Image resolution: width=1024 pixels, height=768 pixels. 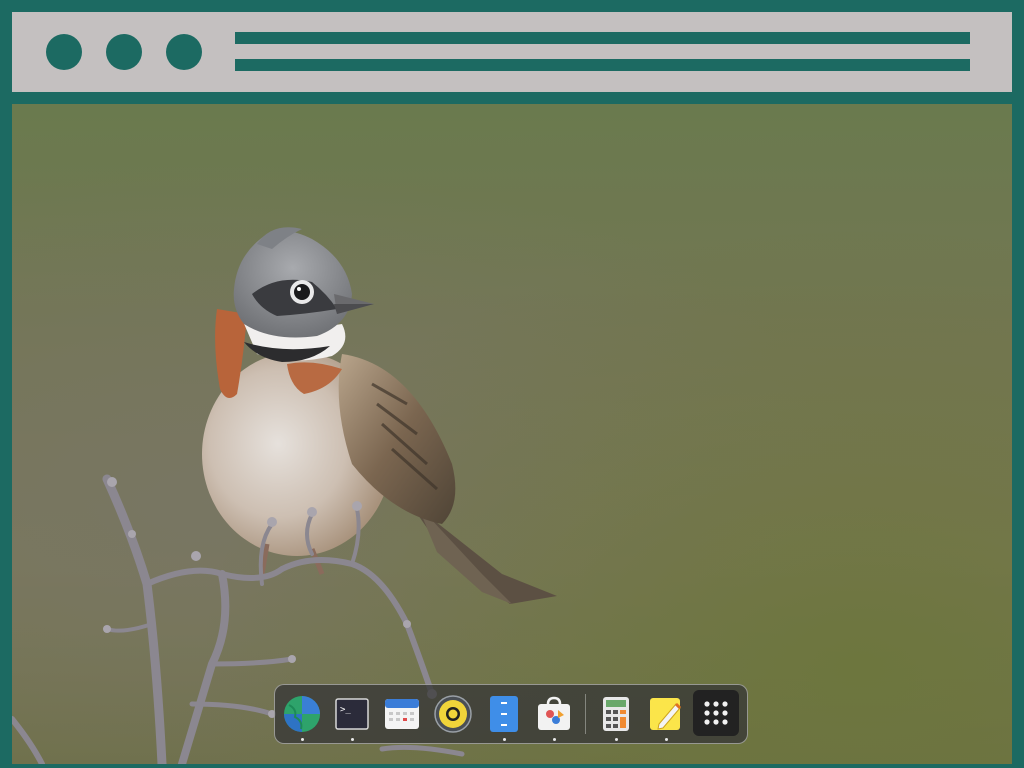 I want to click on dock-item-browser, so click(x=302, y=717).